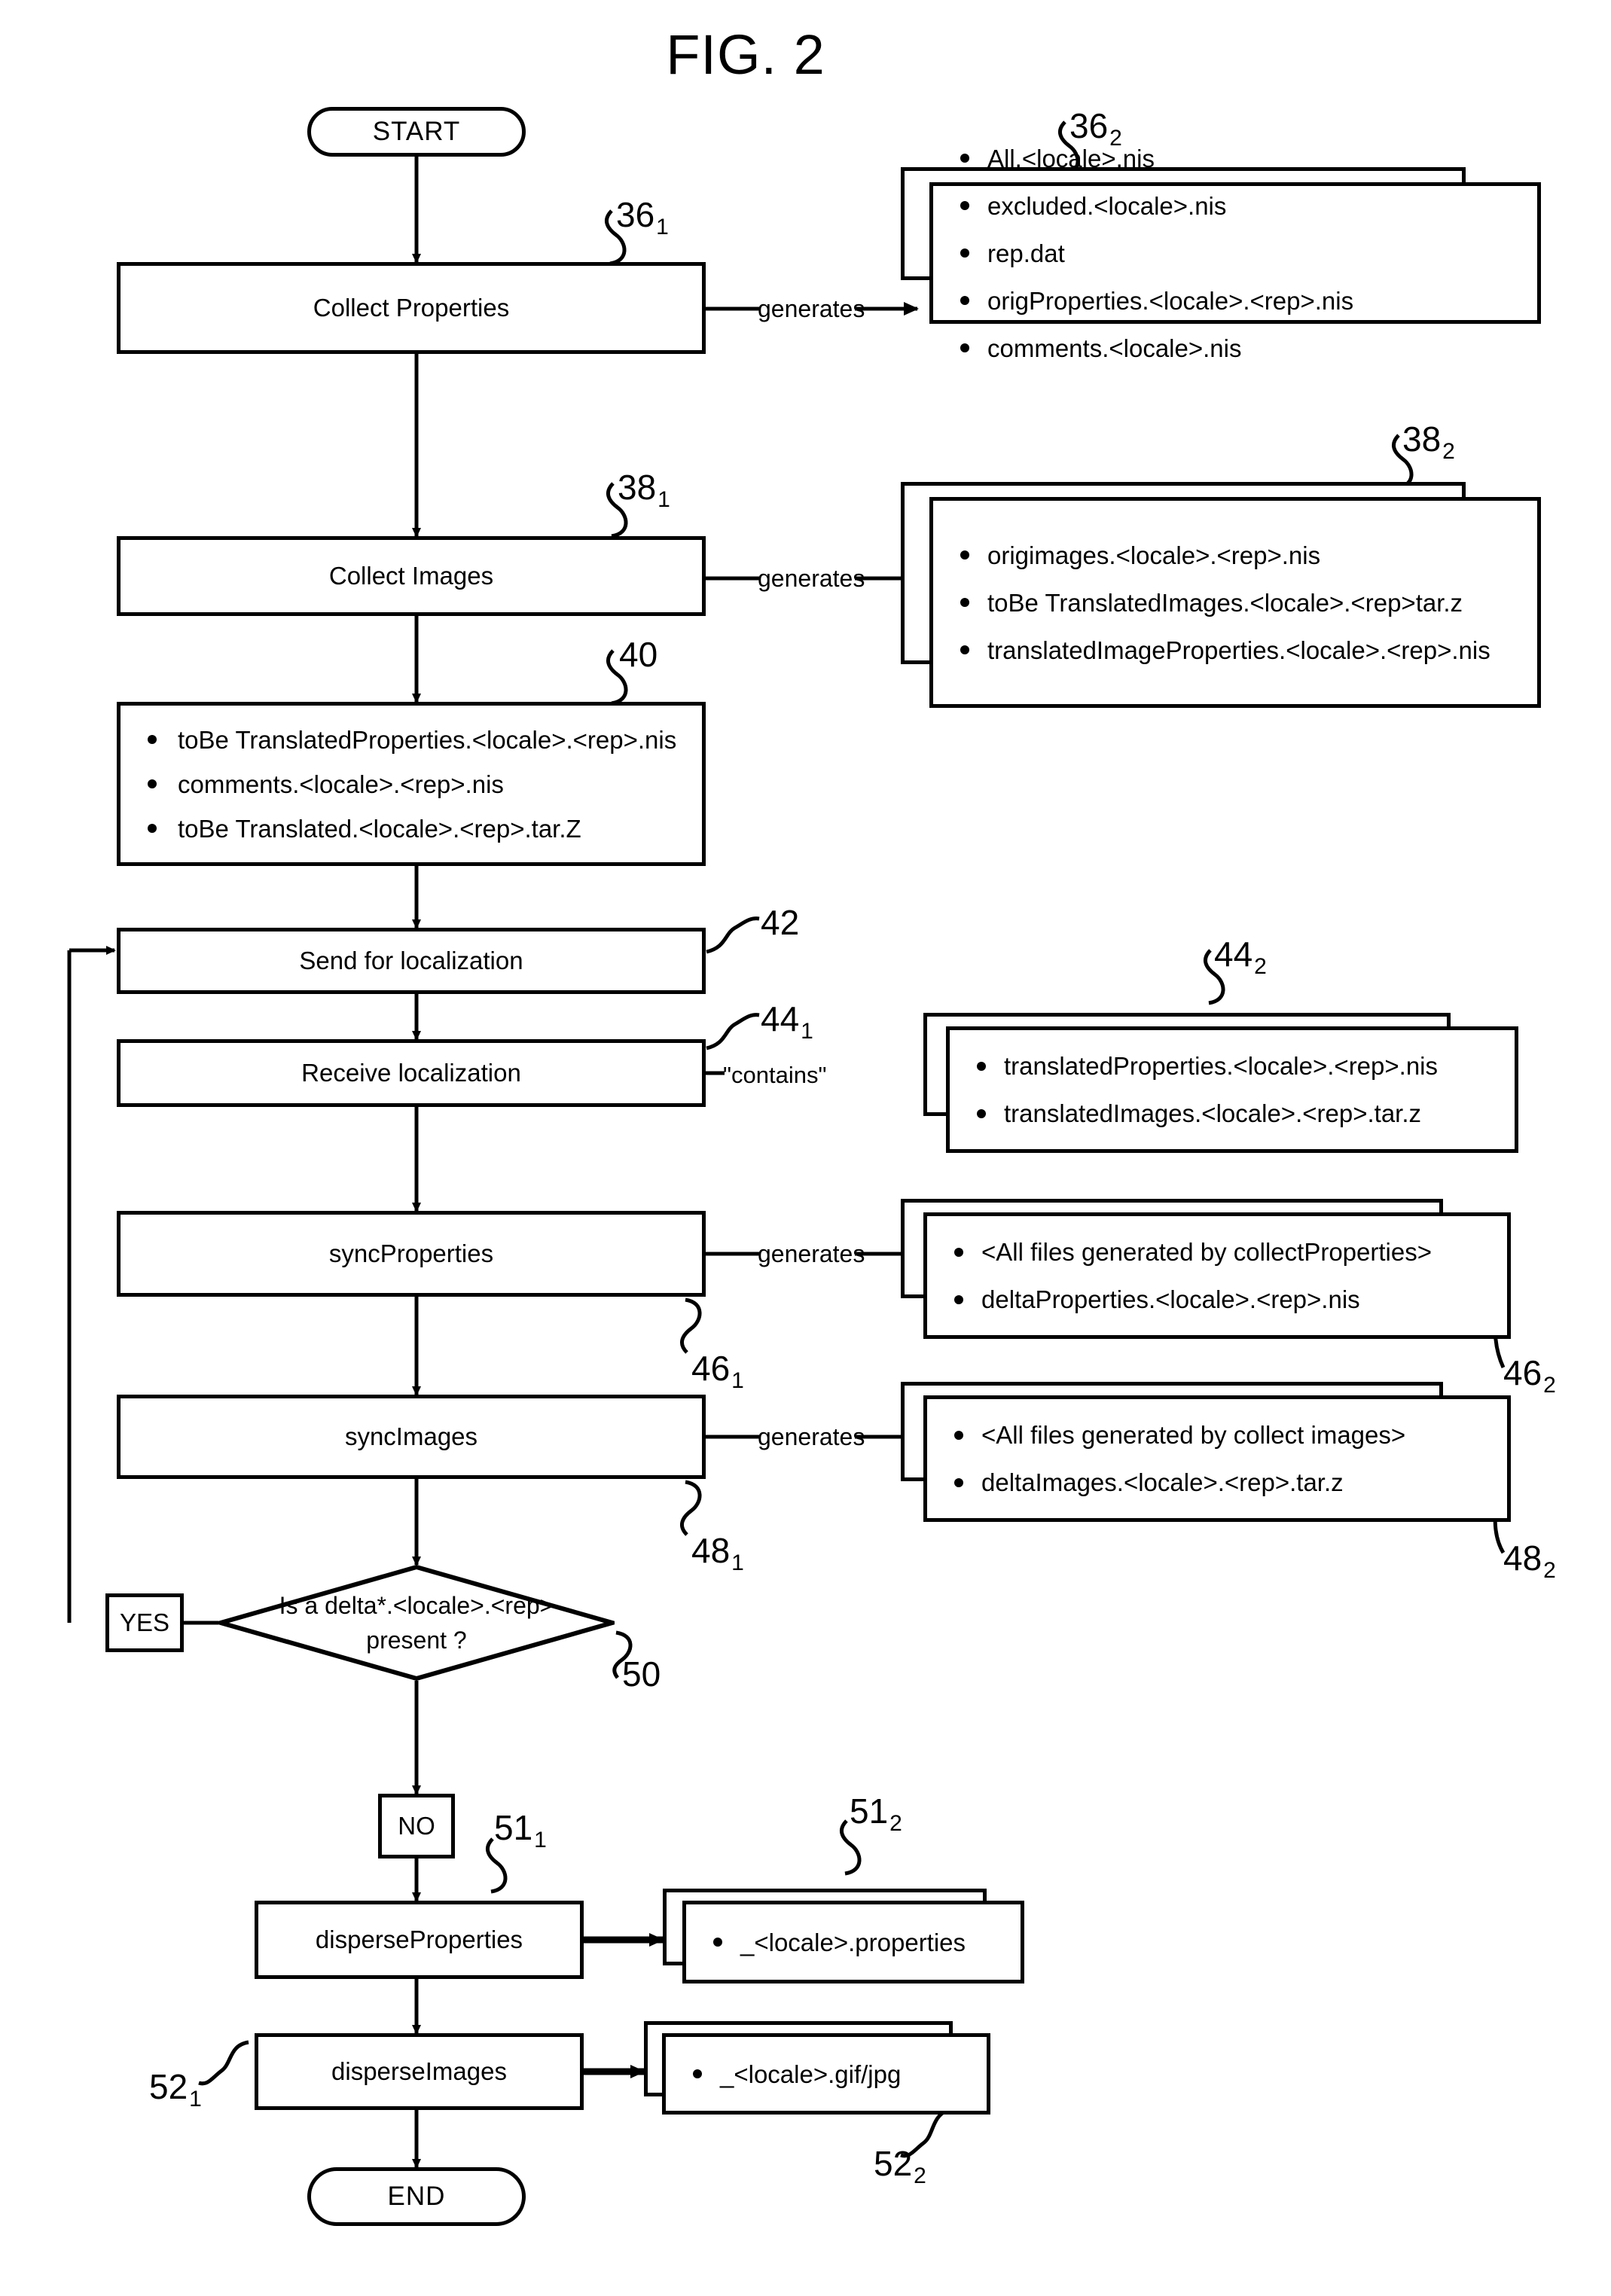 The image size is (1611, 2296). Describe the element at coordinates (1239, 301) in the screenshot. I see `list-item: origProperties.<locale>.<rep>.nis` at that location.